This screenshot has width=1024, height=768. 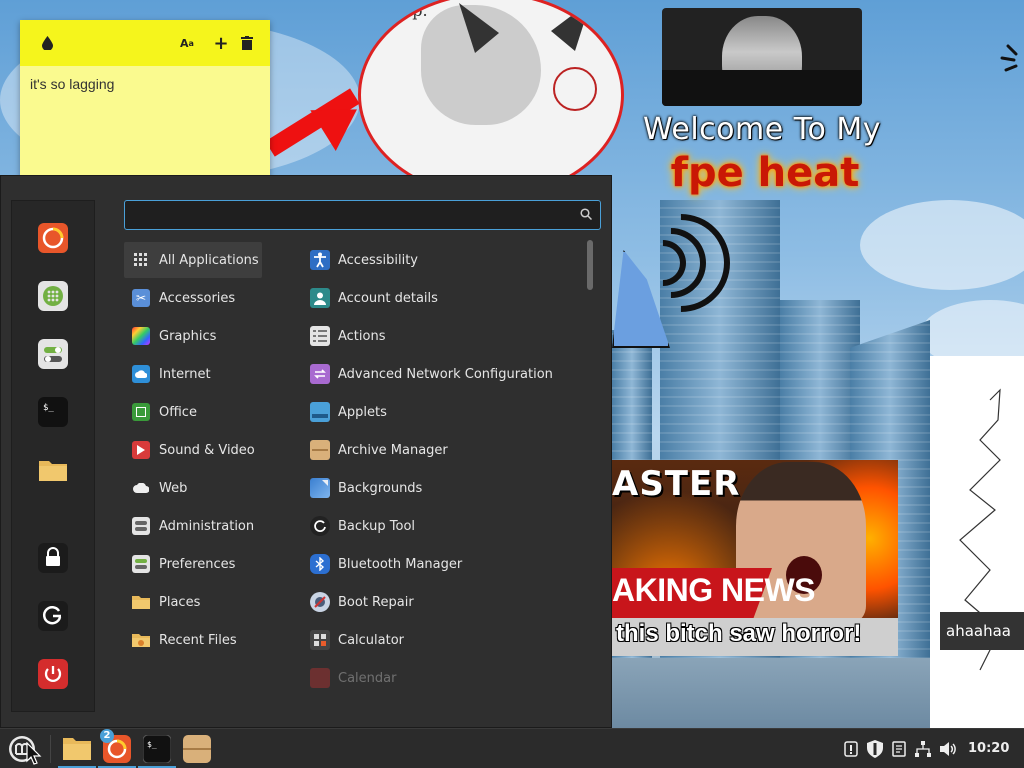 What do you see at coordinates (875, 749) in the screenshot?
I see `update-shield-icon` at bounding box center [875, 749].